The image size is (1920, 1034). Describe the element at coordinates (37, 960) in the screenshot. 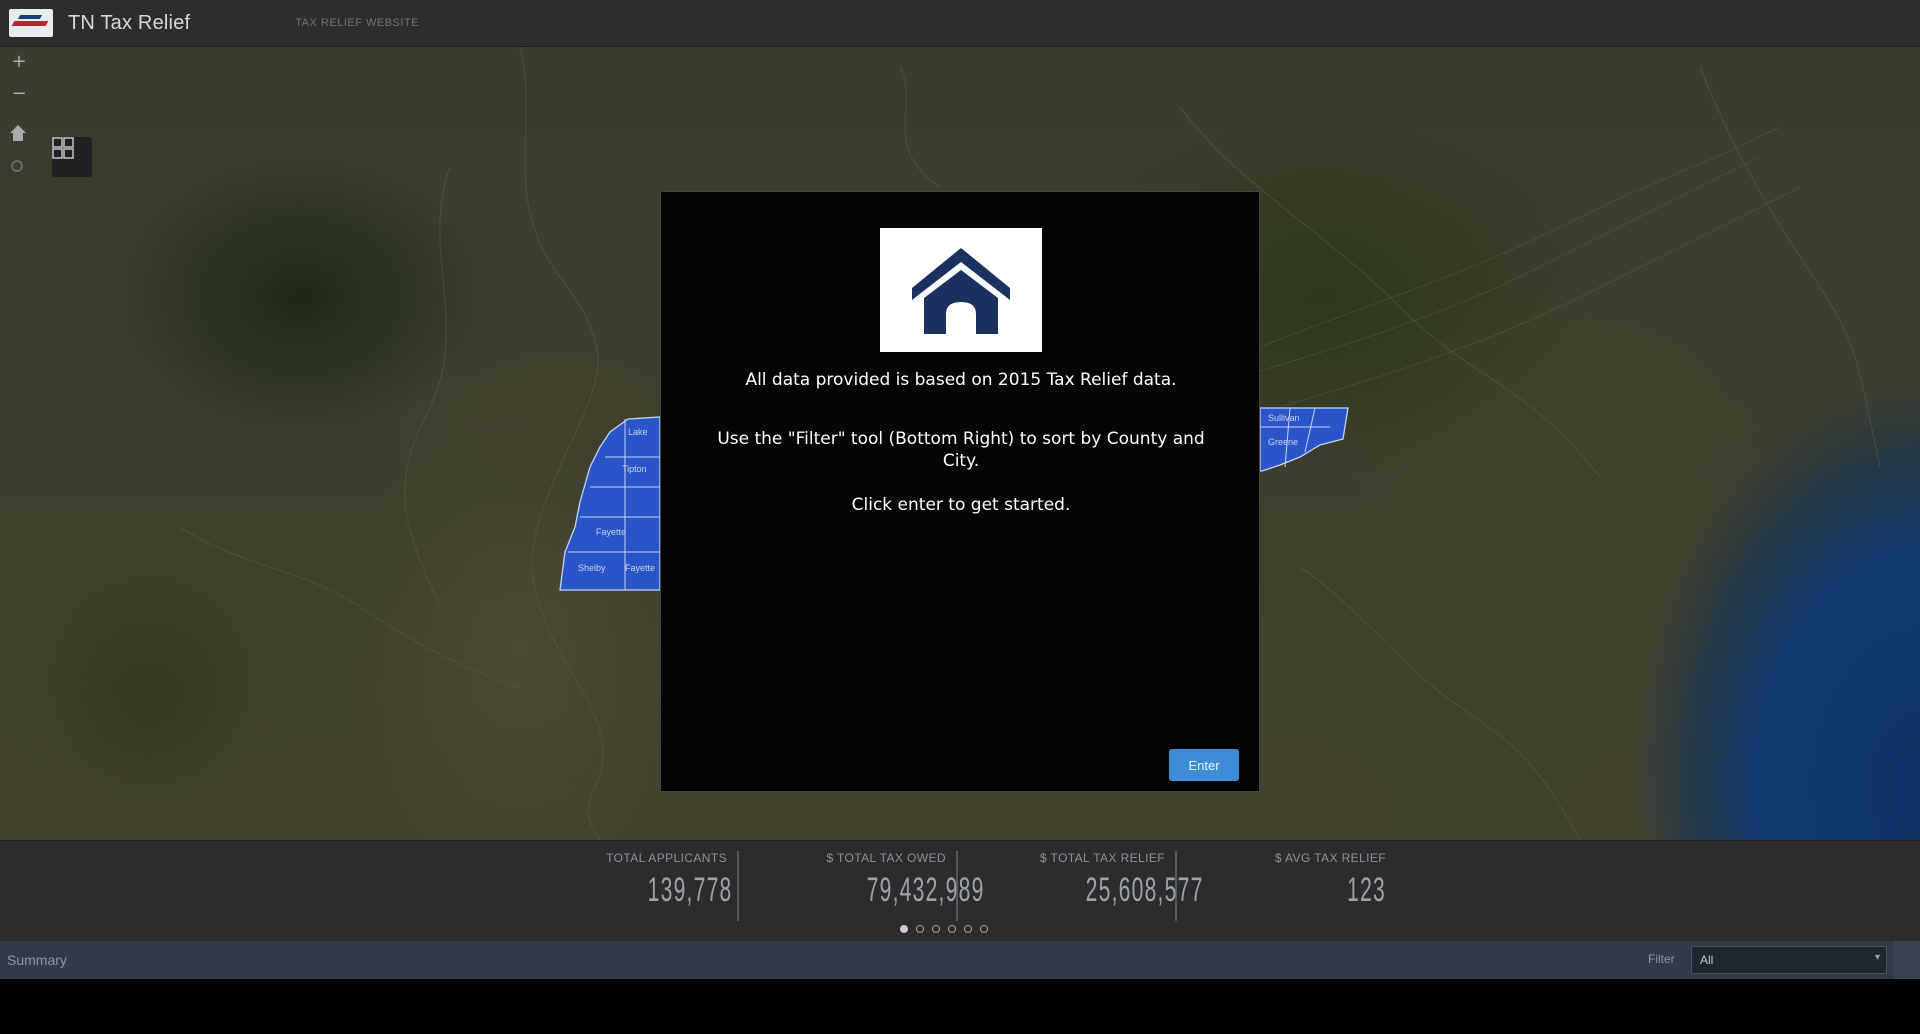

I see `summary-label: Summary` at that location.